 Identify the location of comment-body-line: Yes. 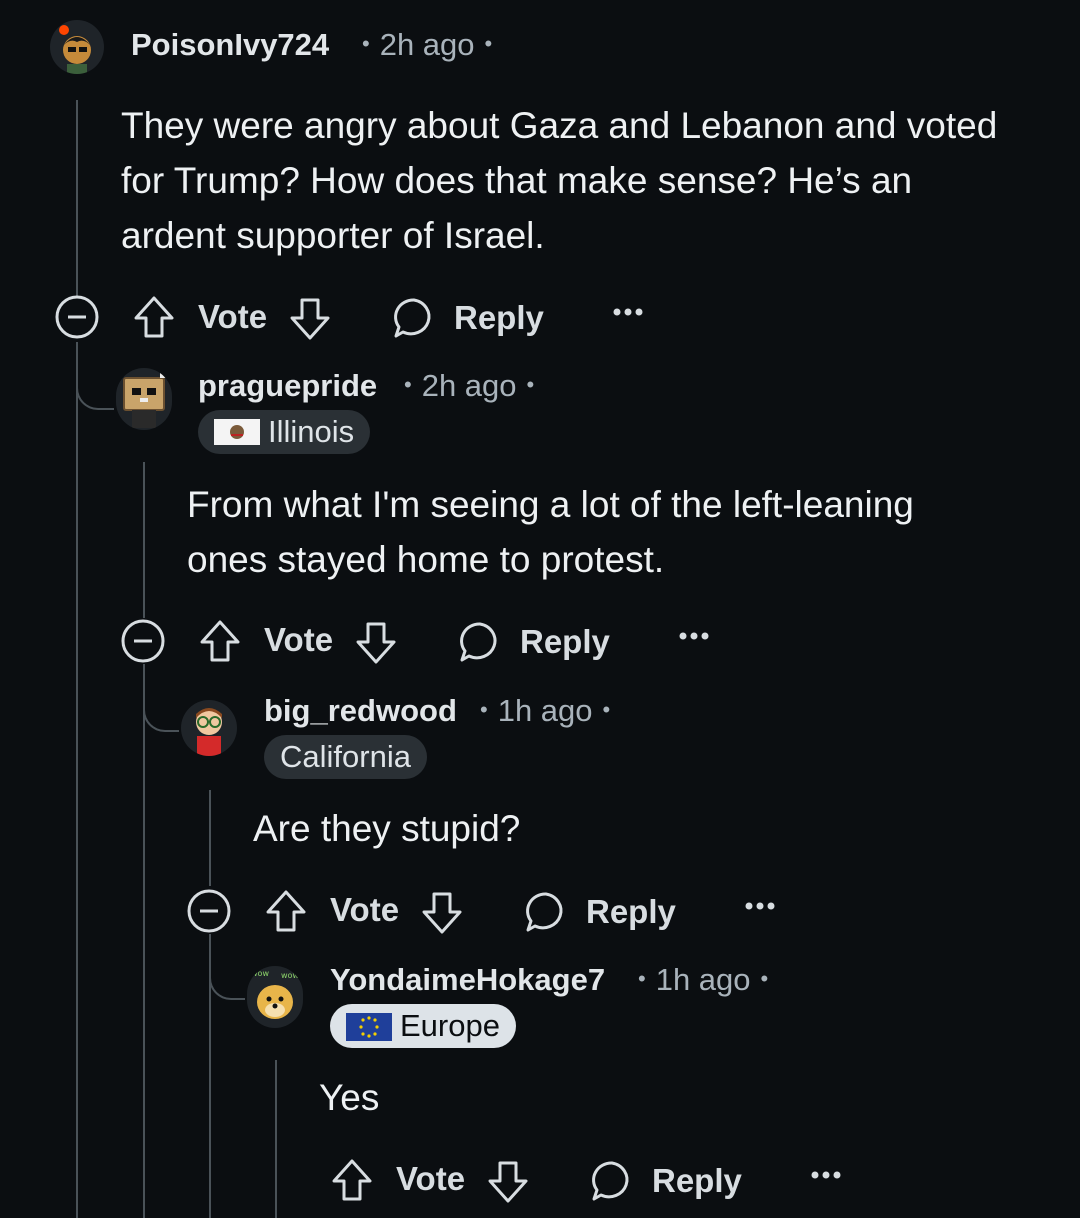
(349, 1097).